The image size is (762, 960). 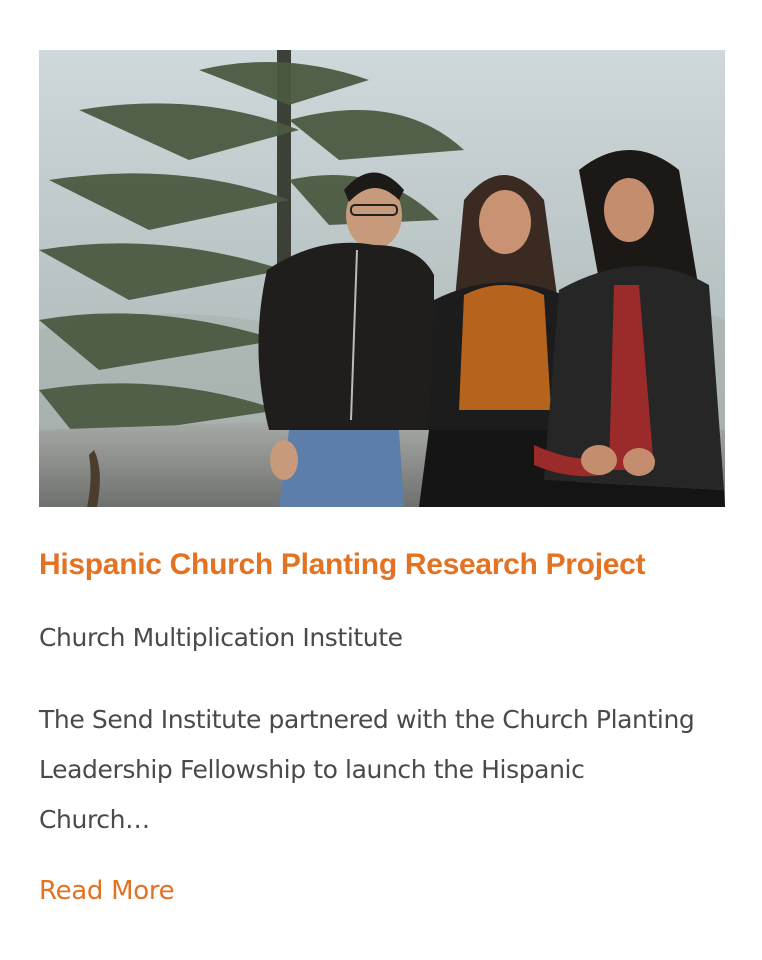 What do you see at coordinates (107, 891) in the screenshot?
I see `read-more-link: Read More` at bounding box center [107, 891].